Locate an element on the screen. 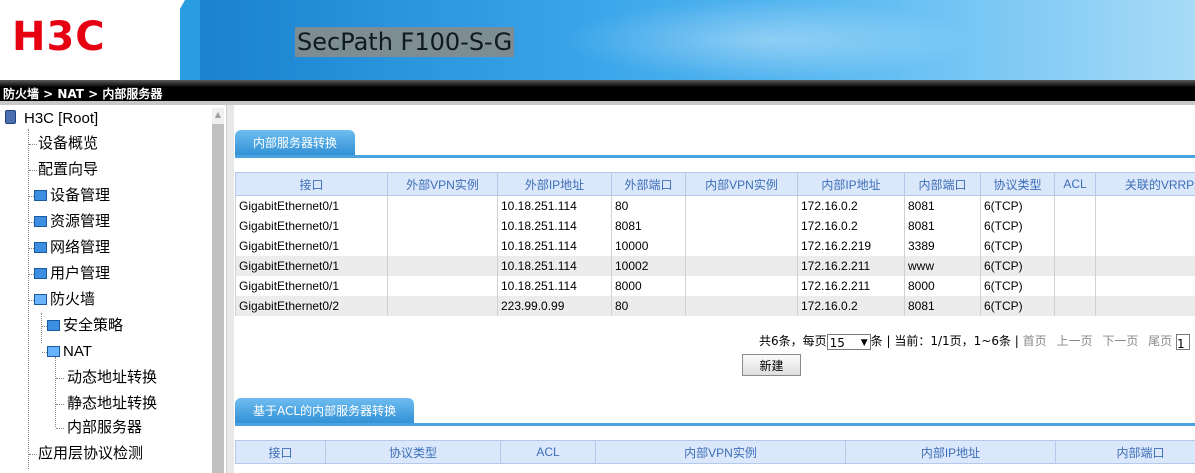 The height and width of the screenshot is (473, 1195). nav-device-management: 设备管理 is located at coordinates (72, 196).